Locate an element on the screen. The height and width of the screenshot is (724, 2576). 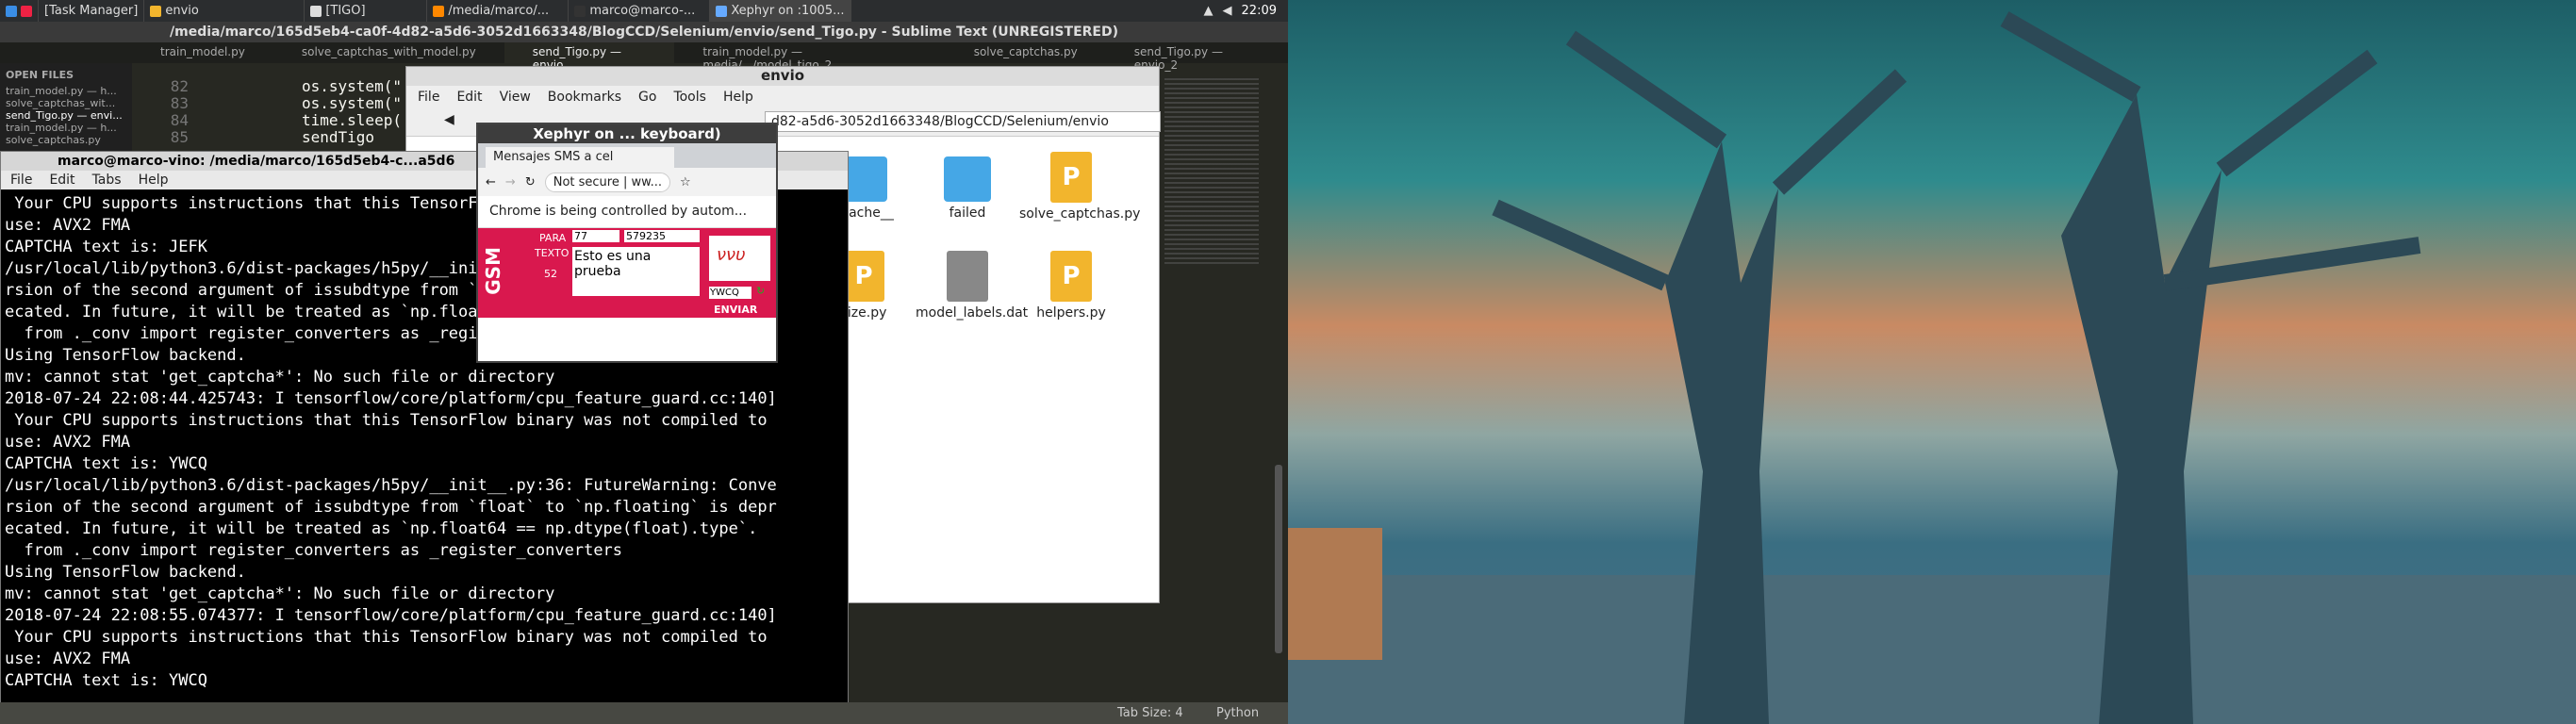
tab: send_Tigo.py — envio_2 is located at coordinates (1197, 57).